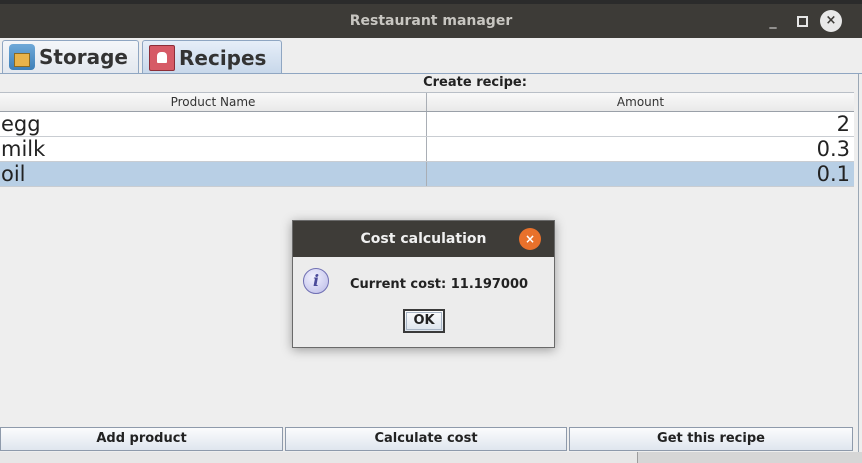  I want to click on tab-recipes: Recipes, so click(212, 57).